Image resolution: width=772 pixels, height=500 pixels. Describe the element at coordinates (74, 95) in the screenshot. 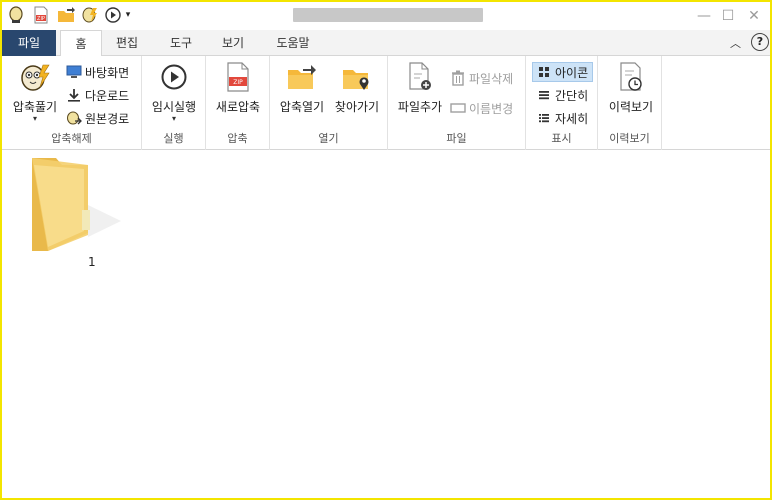

I see `download-icon` at that location.